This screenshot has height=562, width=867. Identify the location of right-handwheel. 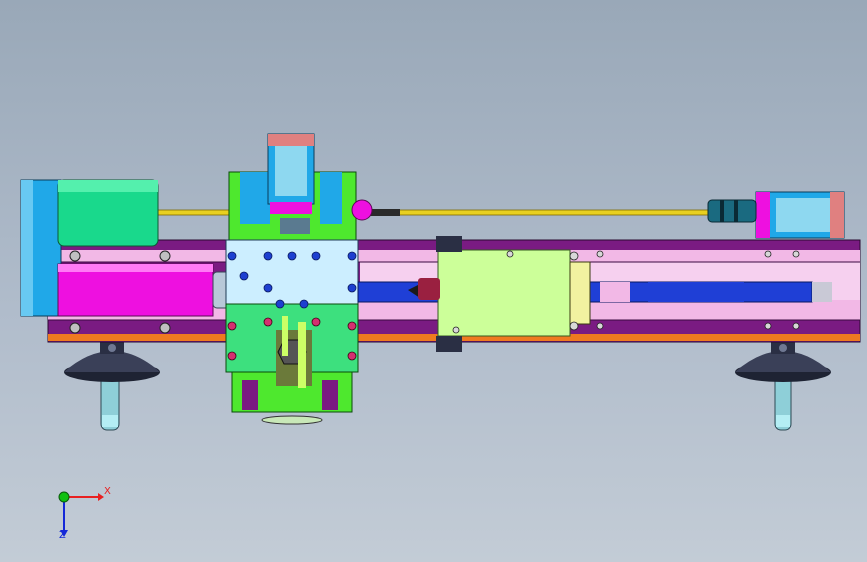
(783, 385).